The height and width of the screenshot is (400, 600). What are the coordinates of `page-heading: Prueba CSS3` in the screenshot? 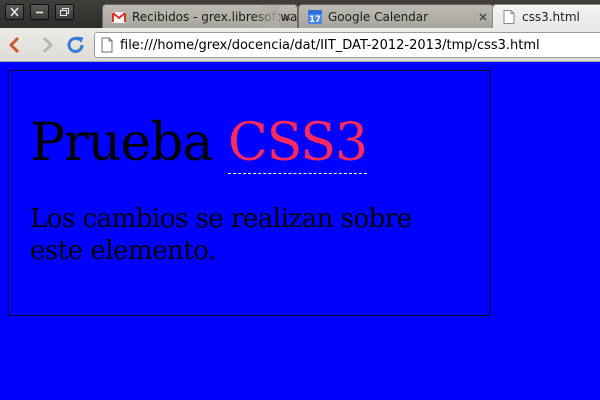 It's located at (199, 143).